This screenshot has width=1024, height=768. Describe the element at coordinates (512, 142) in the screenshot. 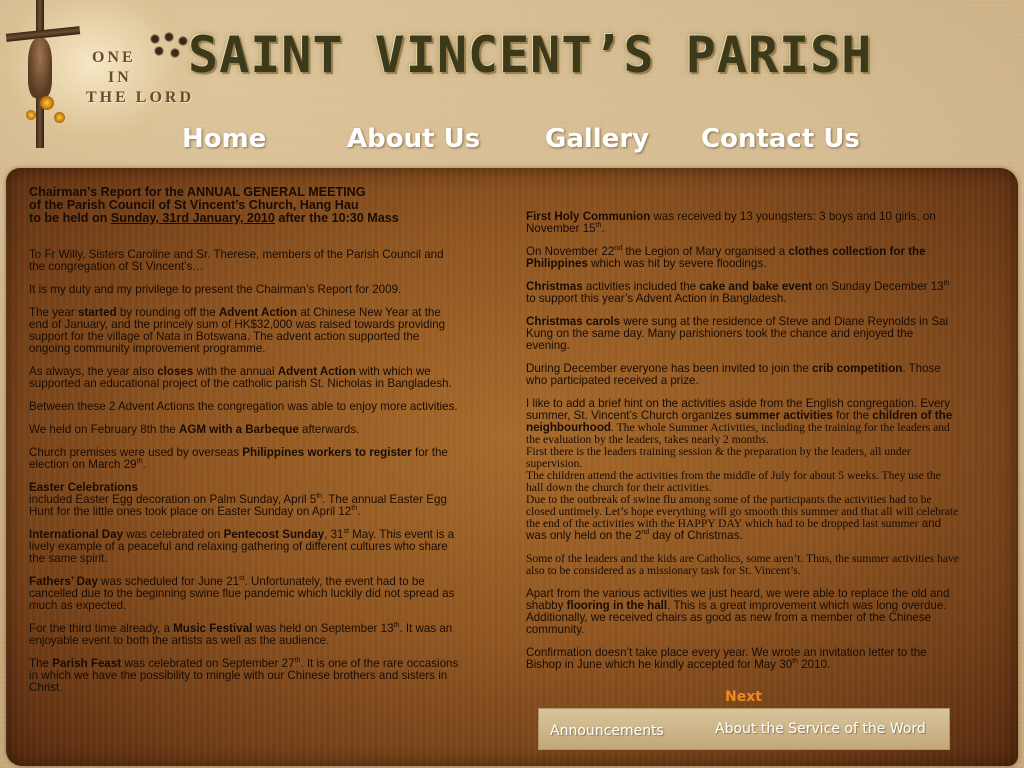

I see `main-nav: Home About Us Gallery Contact Us` at that location.